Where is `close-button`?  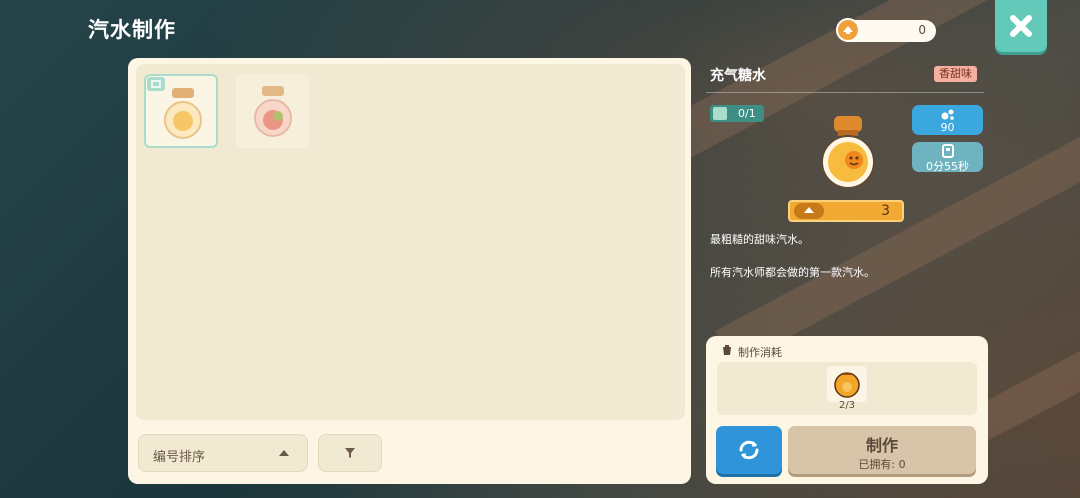 close-button is located at coordinates (1021, 26).